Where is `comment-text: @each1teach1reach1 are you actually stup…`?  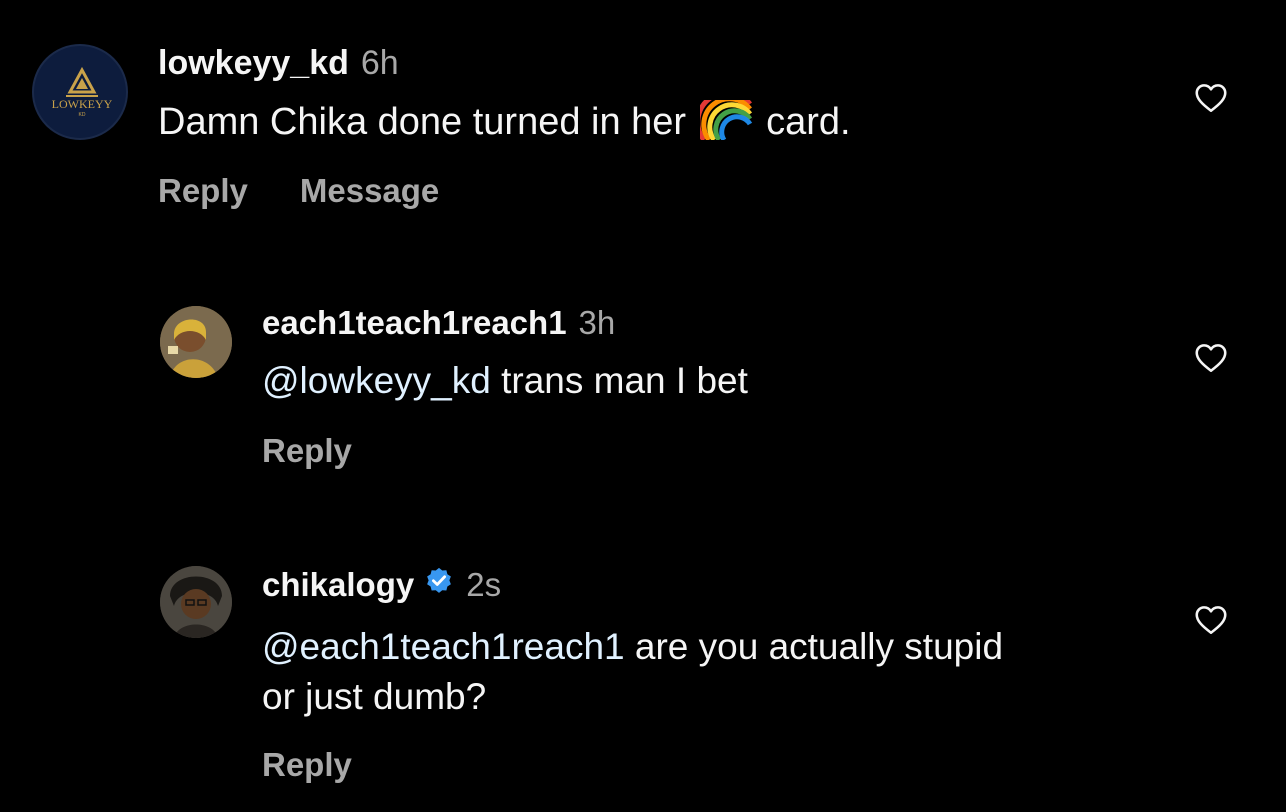
comment-text: @each1teach1reach1 are you actually stup… is located at coordinates (632, 672).